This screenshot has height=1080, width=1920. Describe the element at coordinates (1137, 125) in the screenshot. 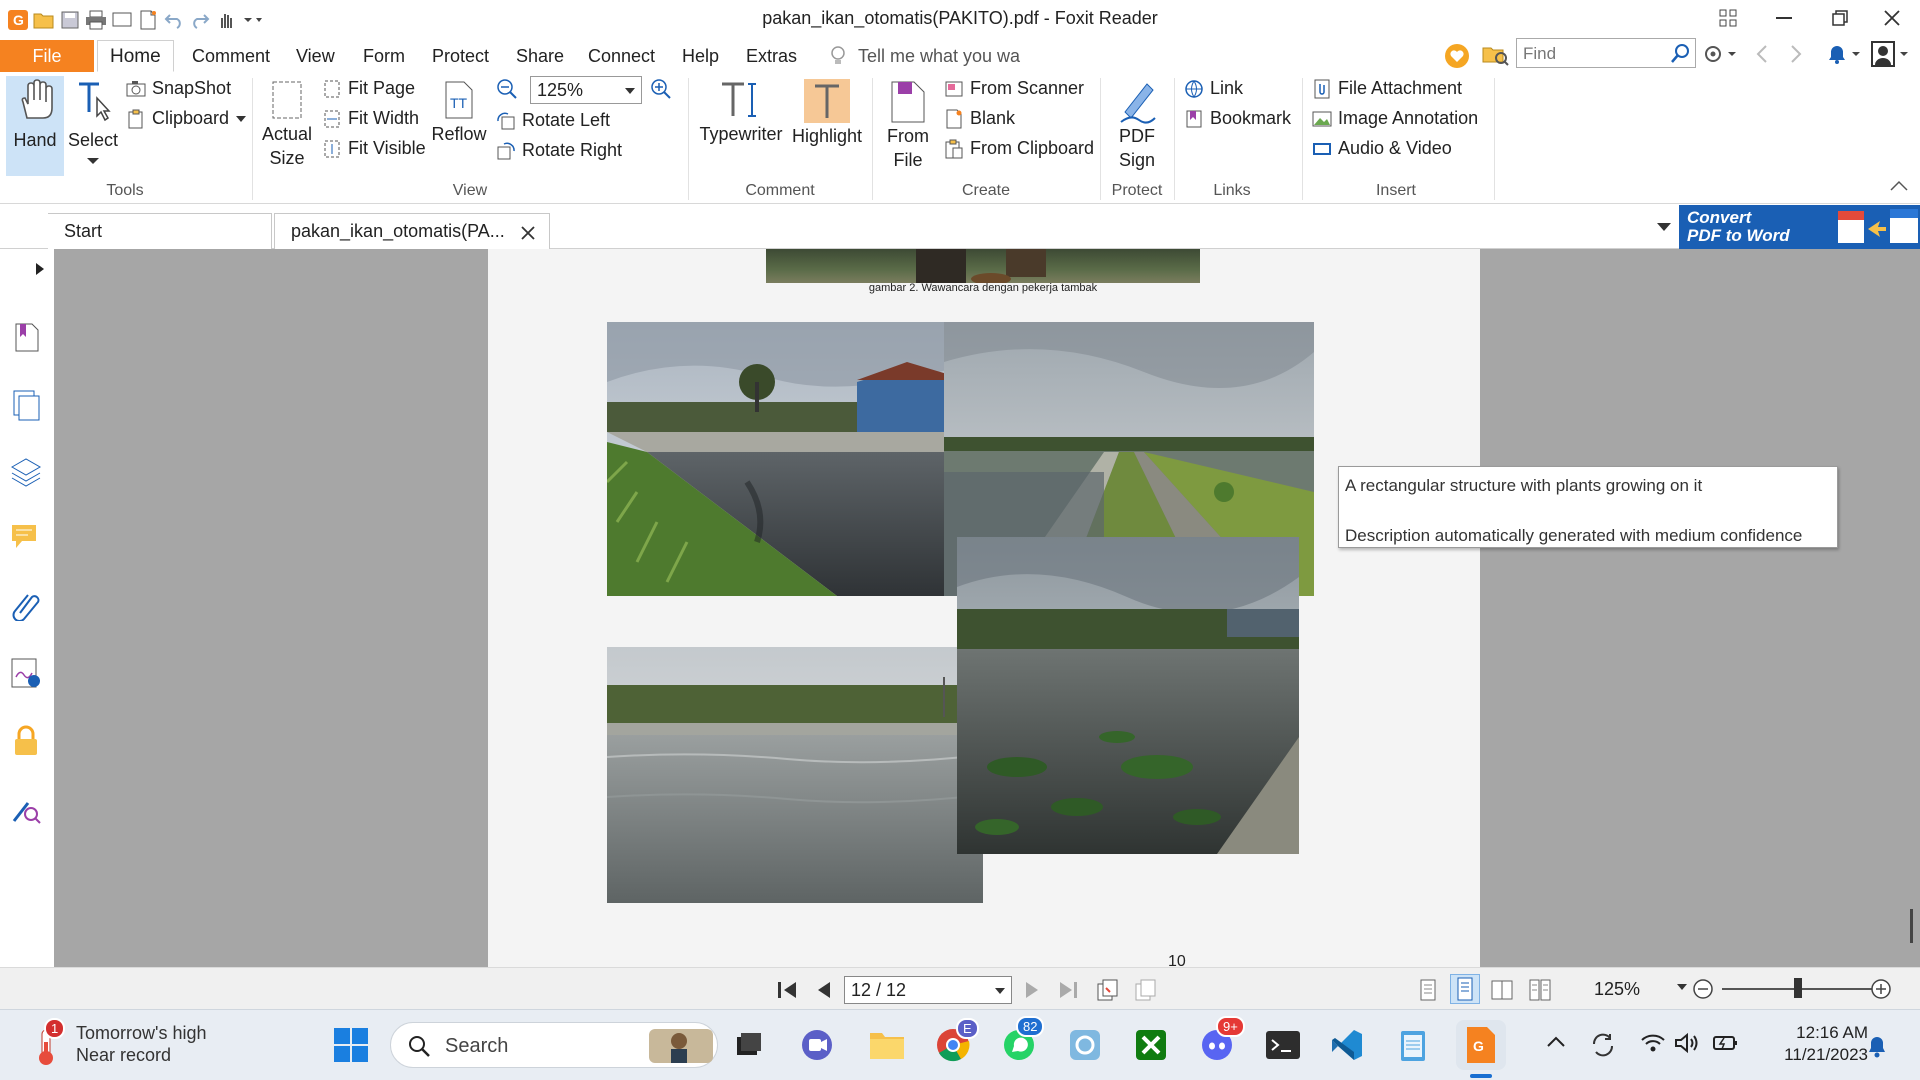

I see `pdf-sign-button: PDF Sign` at that location.